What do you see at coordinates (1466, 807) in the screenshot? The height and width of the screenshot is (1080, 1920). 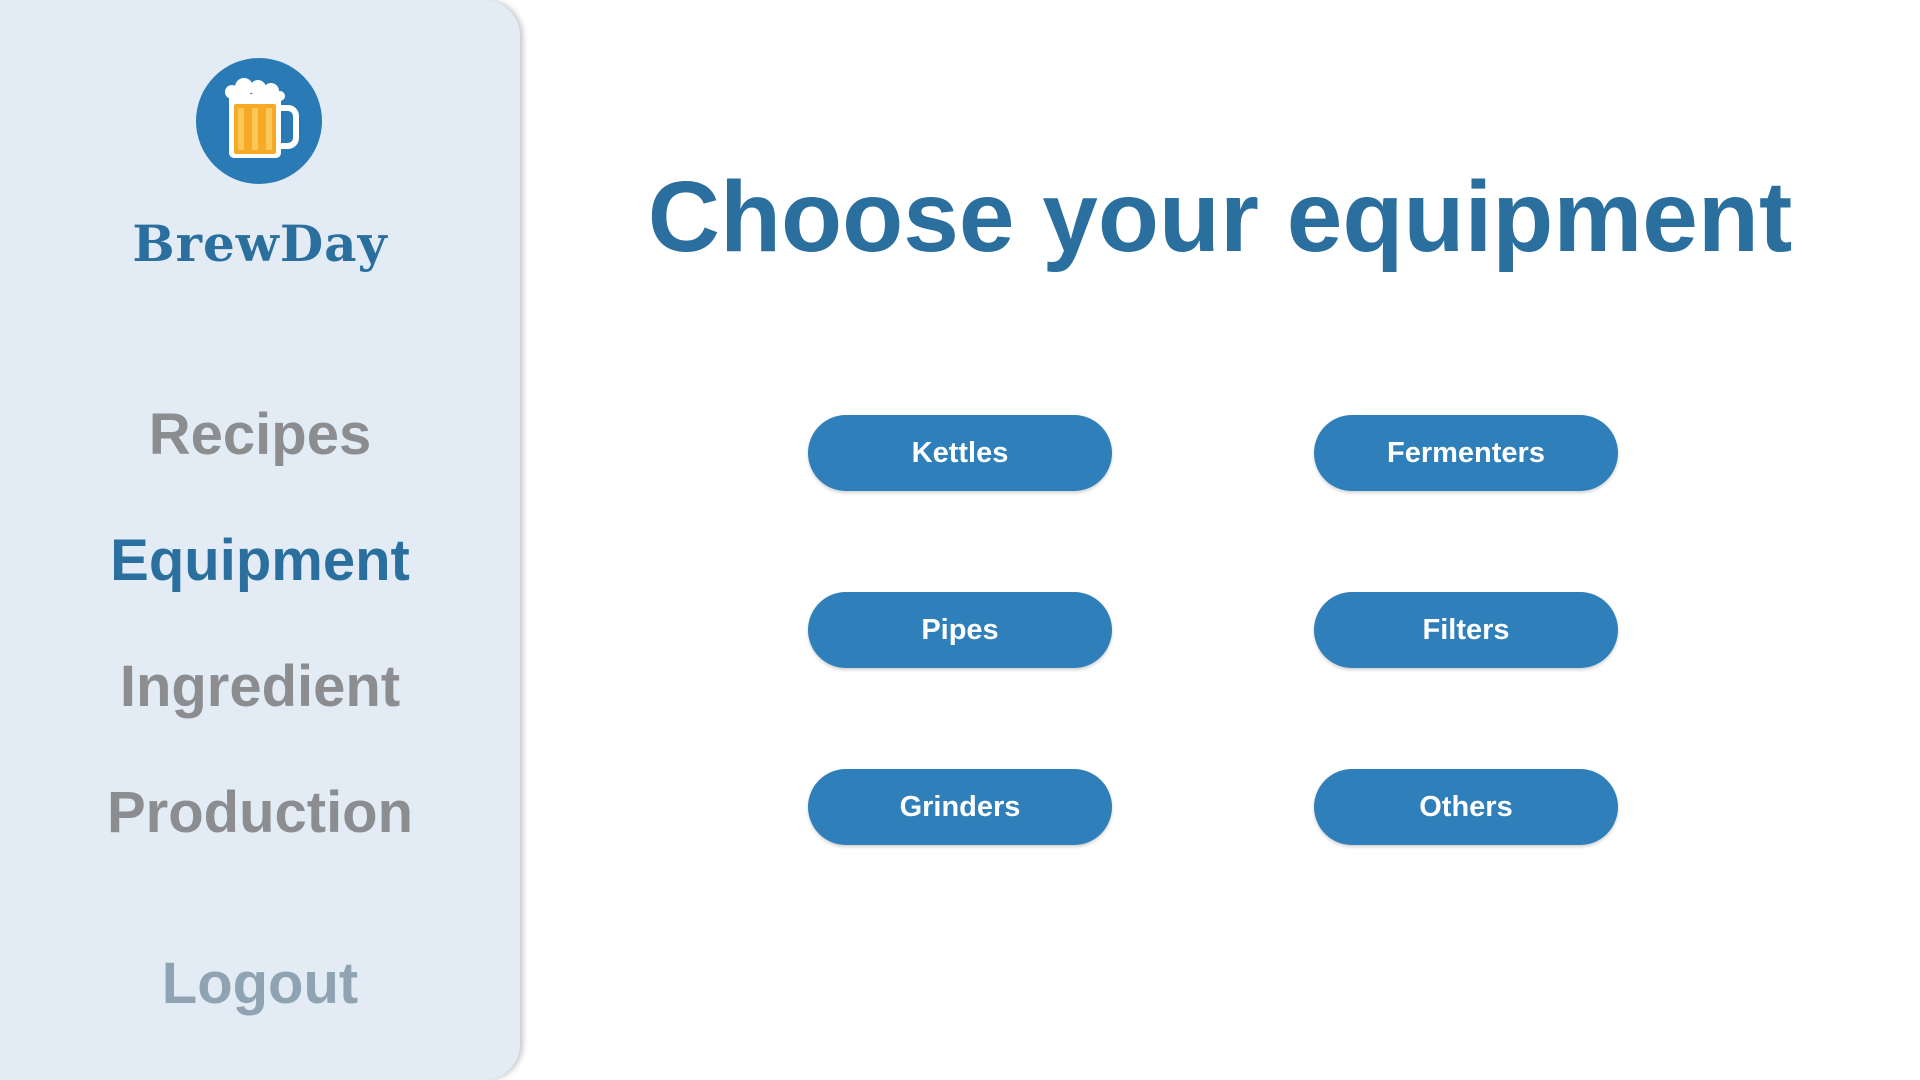 I see `others-button: Others` at bounding box center [1466, 807].